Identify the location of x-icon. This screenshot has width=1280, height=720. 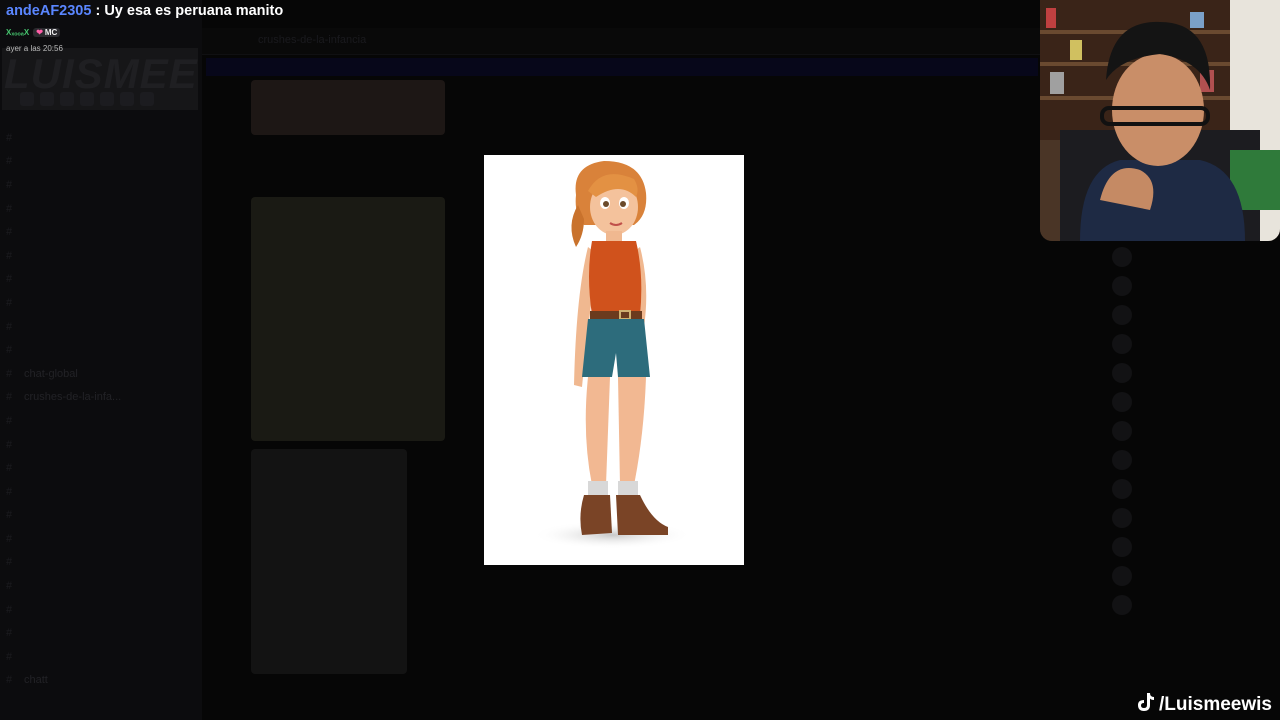
(87, 99).